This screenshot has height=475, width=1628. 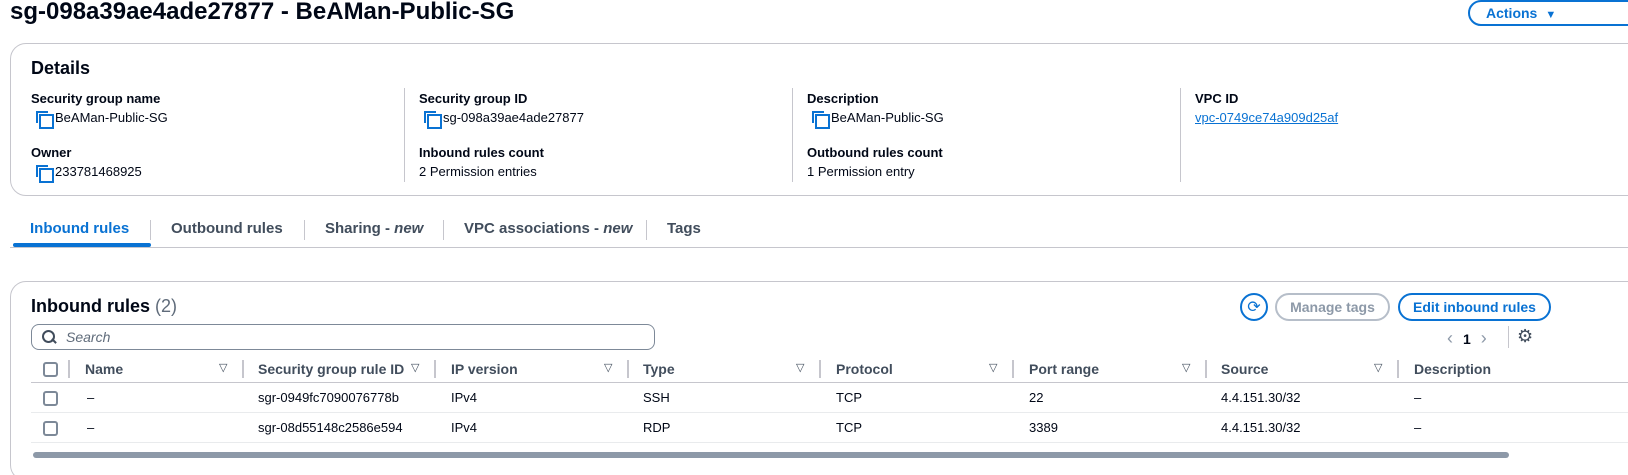 What do you see at coordinates (875, 109) in the screenshot?
I see `description-field: Description BeAMan-Public-SG` at bounding box center [875, 109].